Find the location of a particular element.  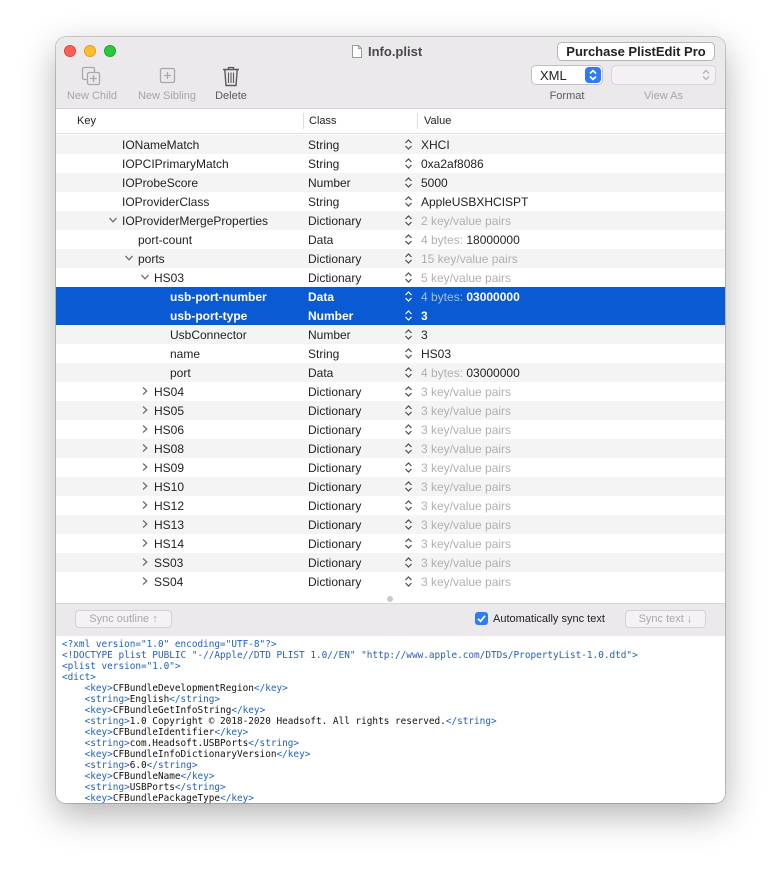

column-header-value: Value is located at coordinates (437, 121).